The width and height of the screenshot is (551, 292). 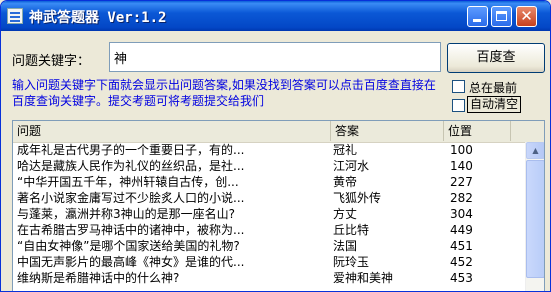 I want to click on answer-cell: 法国, so click(x=345, y=246).